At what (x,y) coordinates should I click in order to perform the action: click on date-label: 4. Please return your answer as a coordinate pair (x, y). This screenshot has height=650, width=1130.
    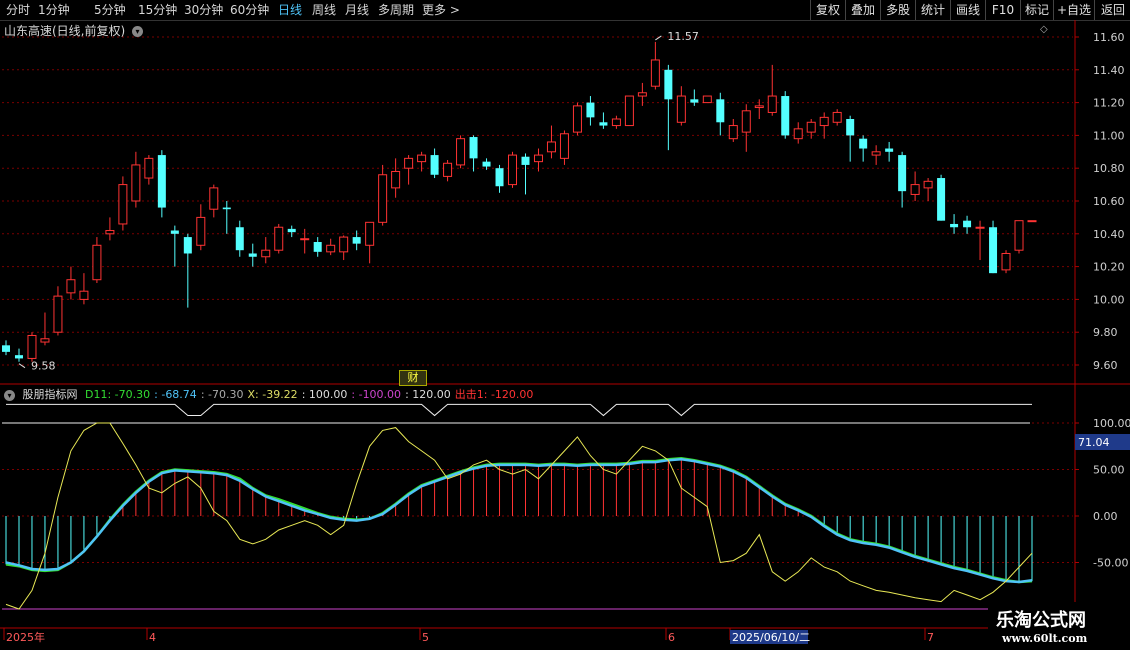
    Looking at the image, I should click on (152, 637).